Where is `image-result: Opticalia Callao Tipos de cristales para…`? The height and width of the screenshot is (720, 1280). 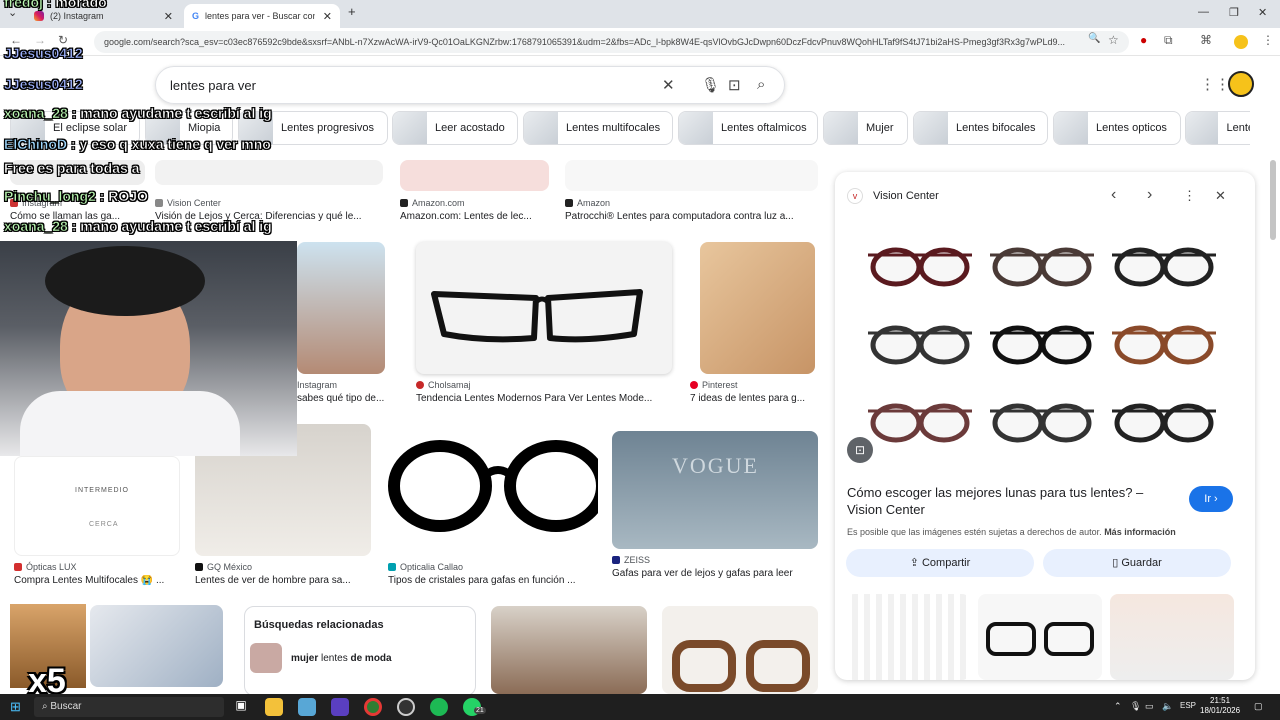 image-result: Opticalia Callao Tipos de cristales para… is located at coordinates (493, 505).